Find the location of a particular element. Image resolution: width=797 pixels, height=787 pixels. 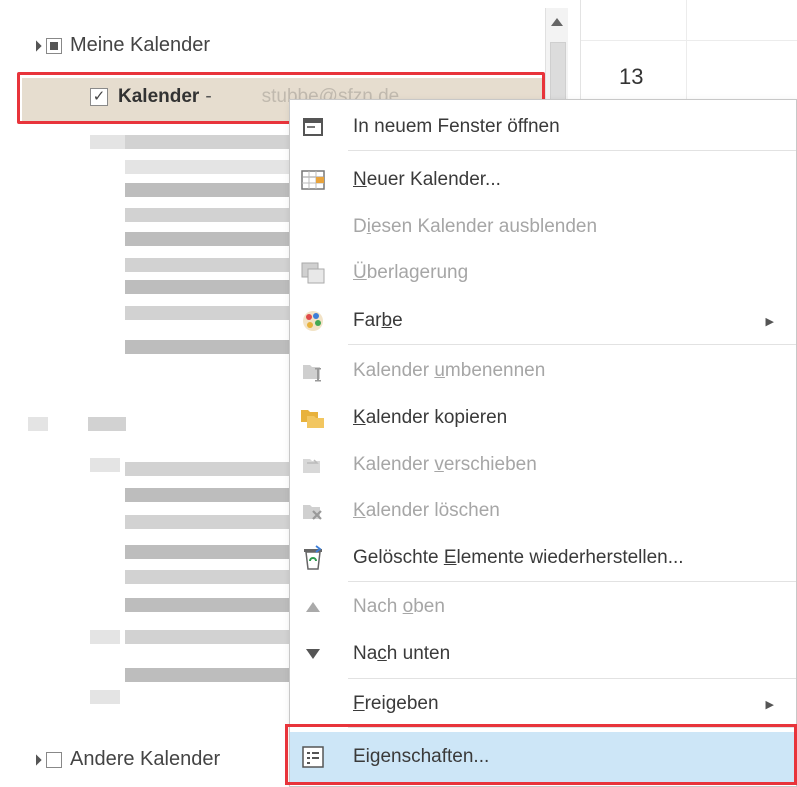

group-label: Meine Kalender is located at coordinates (140, 45).